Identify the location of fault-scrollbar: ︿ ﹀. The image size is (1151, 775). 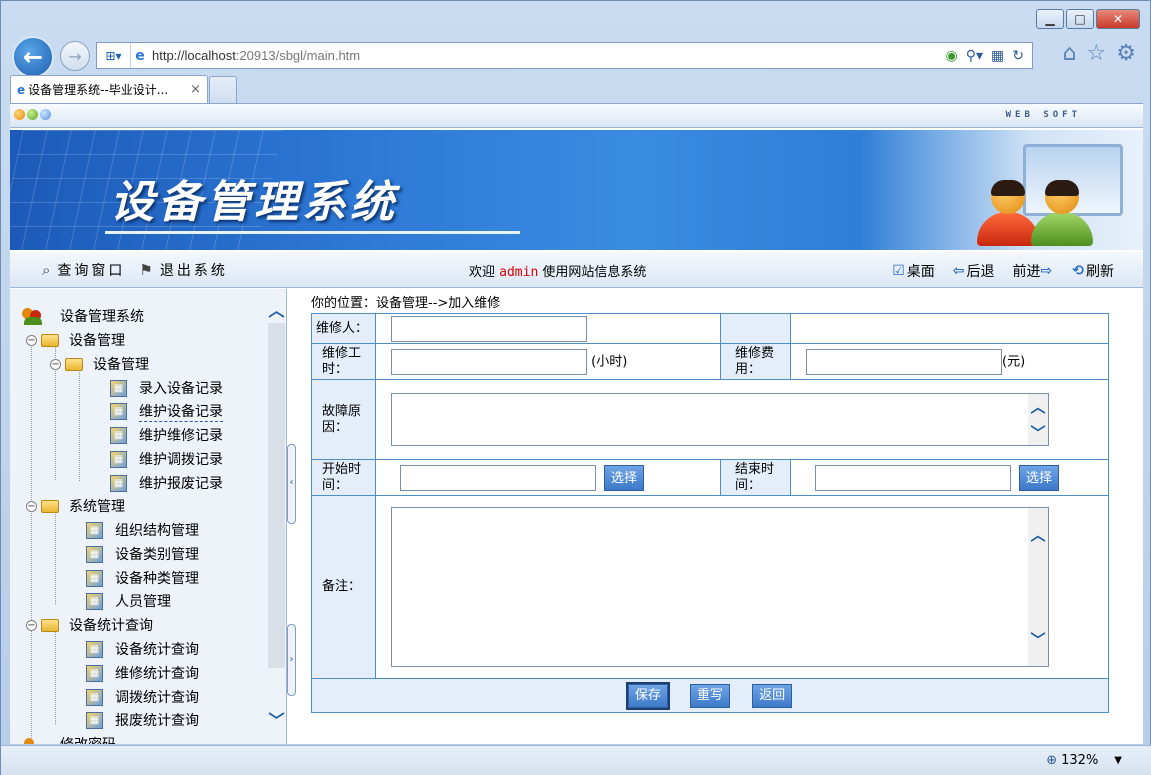
(1038, 419).